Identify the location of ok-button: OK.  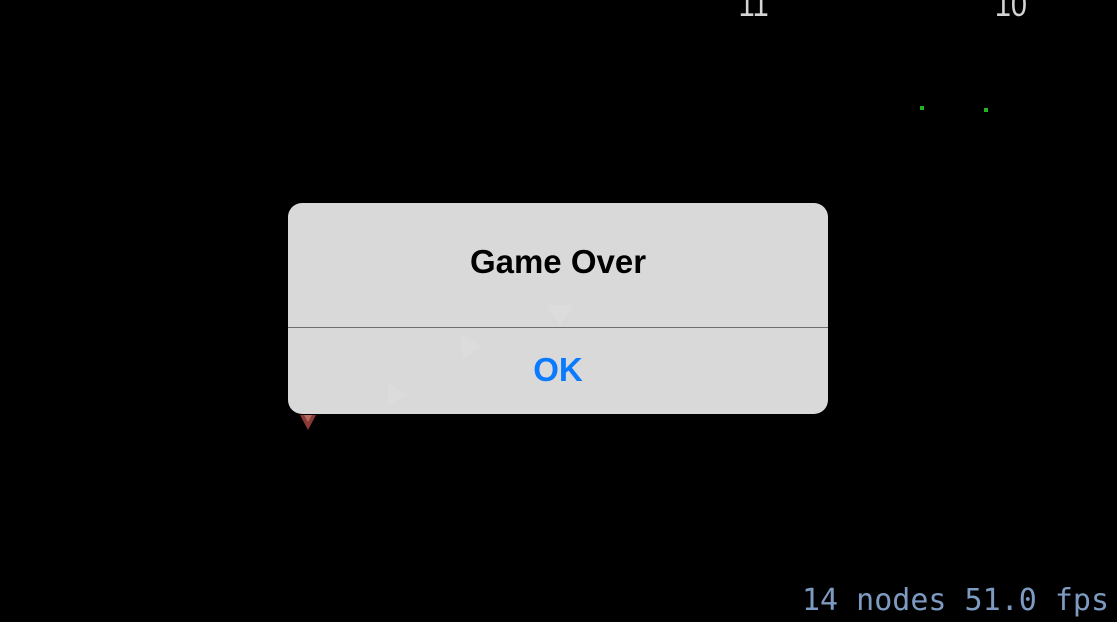
(558, 371).